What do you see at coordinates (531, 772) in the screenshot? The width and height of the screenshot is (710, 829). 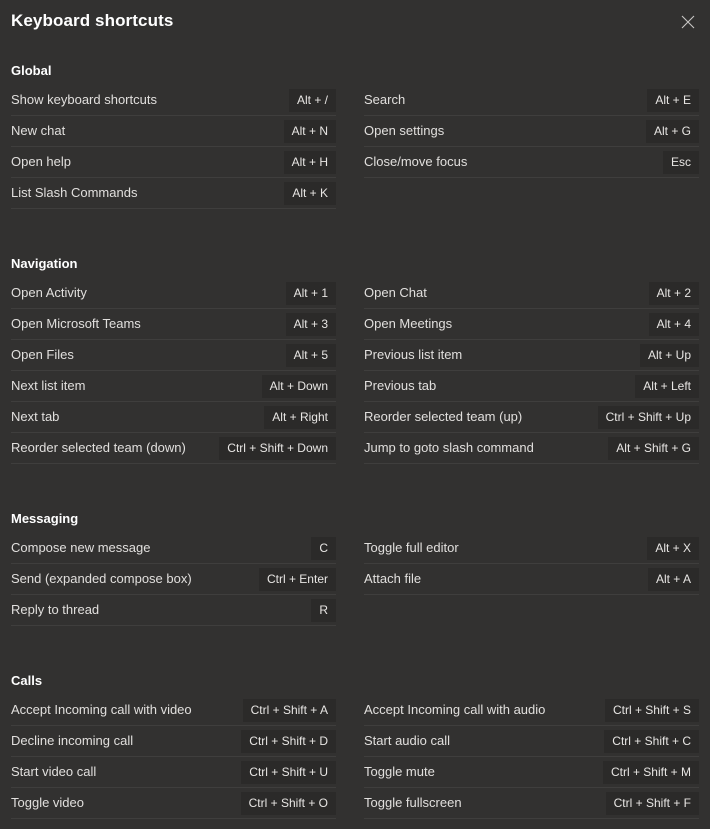 I see `shortcut-row: Toggle mute Ctrl + Shift + M` at bounding box center [531, 772].